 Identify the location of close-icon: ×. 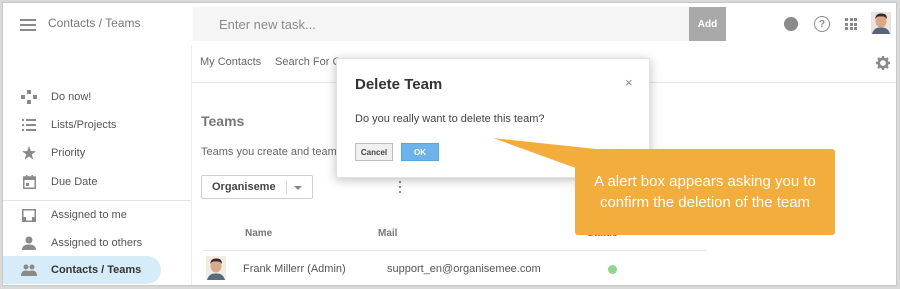
(629, 82).